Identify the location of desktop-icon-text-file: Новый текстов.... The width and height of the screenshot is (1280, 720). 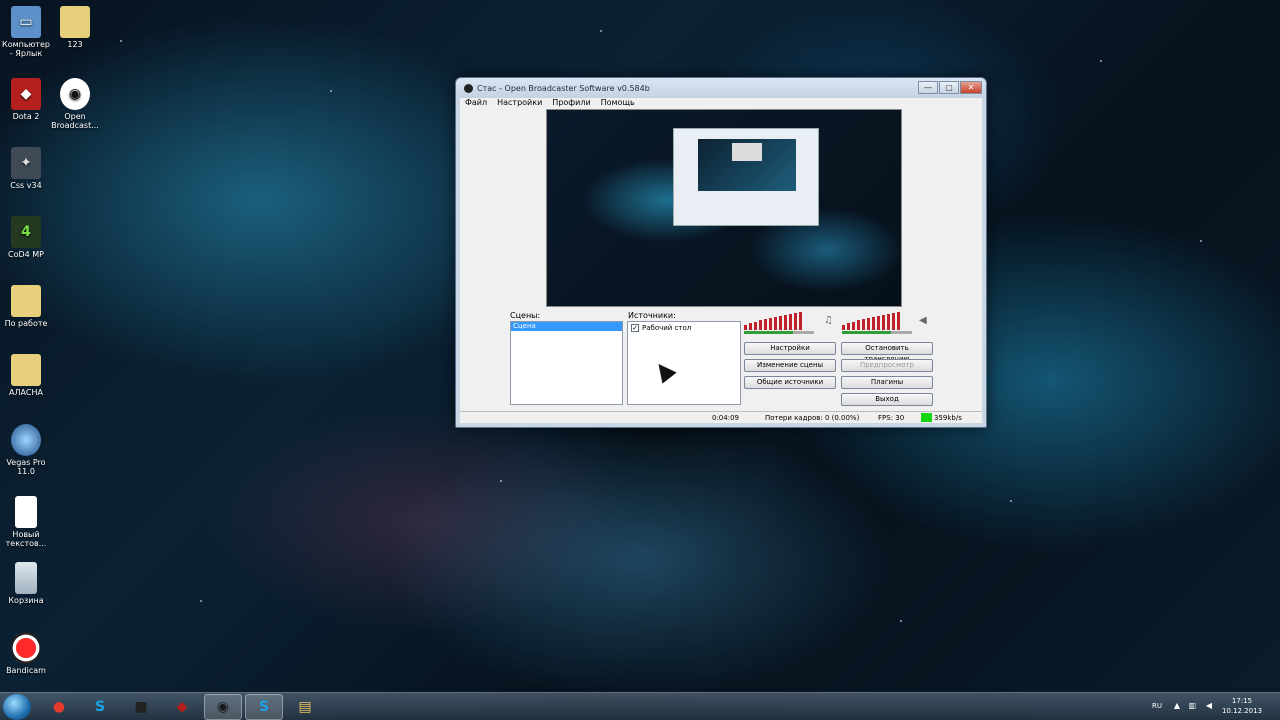
(26, 522).